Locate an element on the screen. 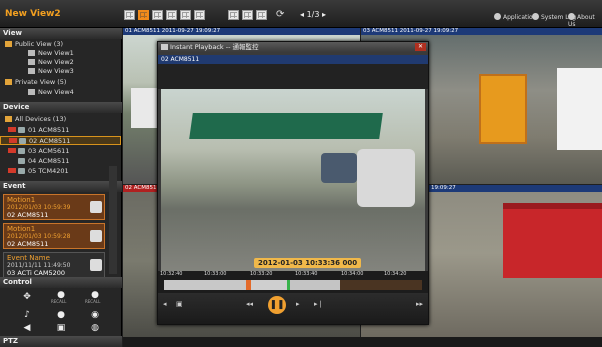  refresh-icon: ⟳ is located at coordinates (280, 14).